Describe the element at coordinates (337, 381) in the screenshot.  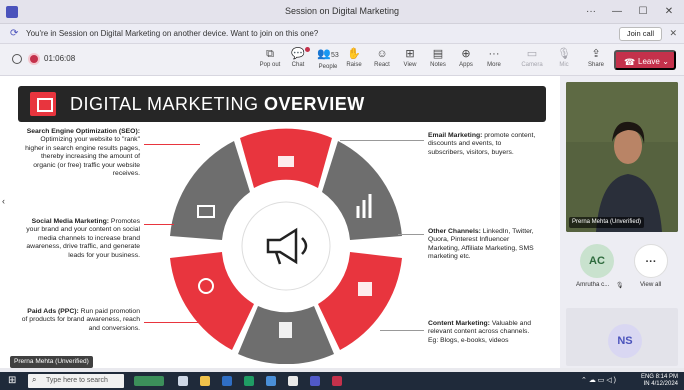
I see `app-icon` at that location.